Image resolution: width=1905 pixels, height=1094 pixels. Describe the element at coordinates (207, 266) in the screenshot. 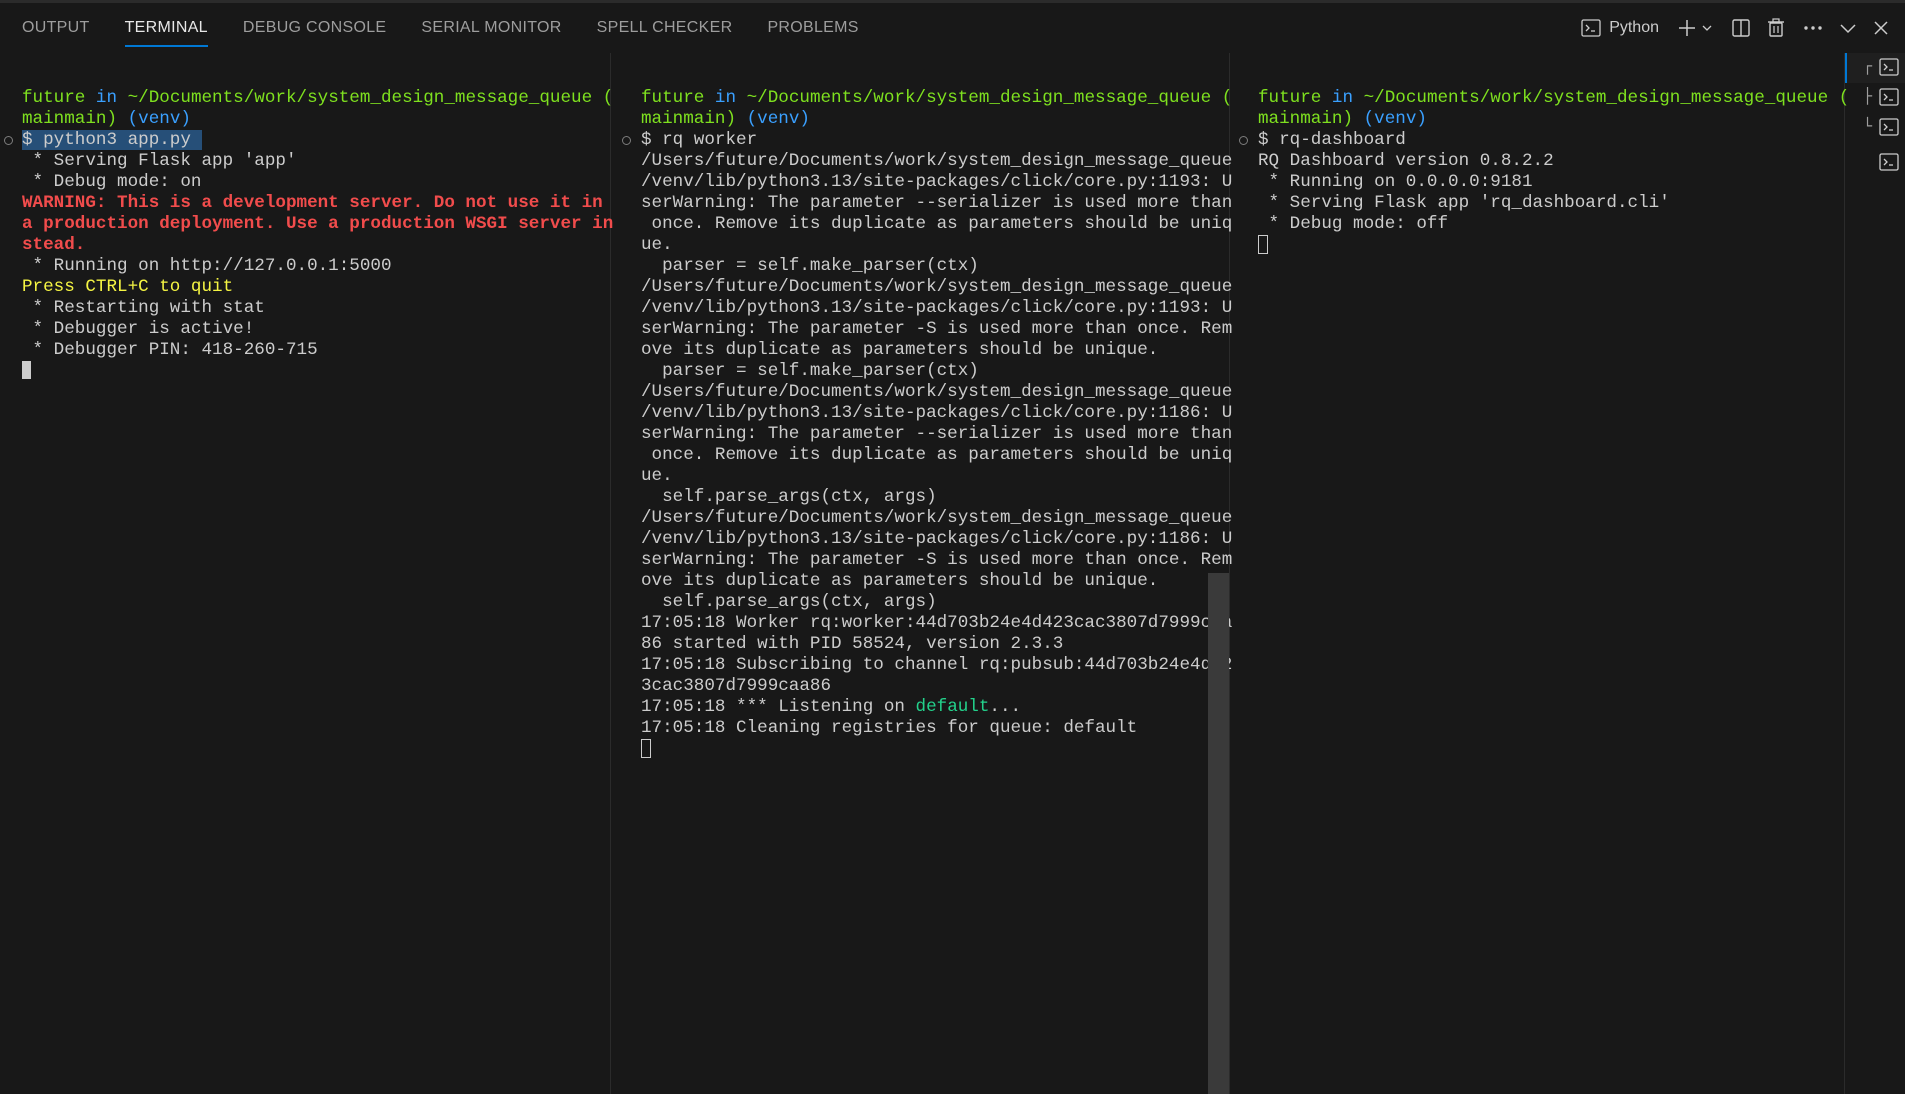

I see `output-line: * Running on http://127.0.0.1:5000` at that location.